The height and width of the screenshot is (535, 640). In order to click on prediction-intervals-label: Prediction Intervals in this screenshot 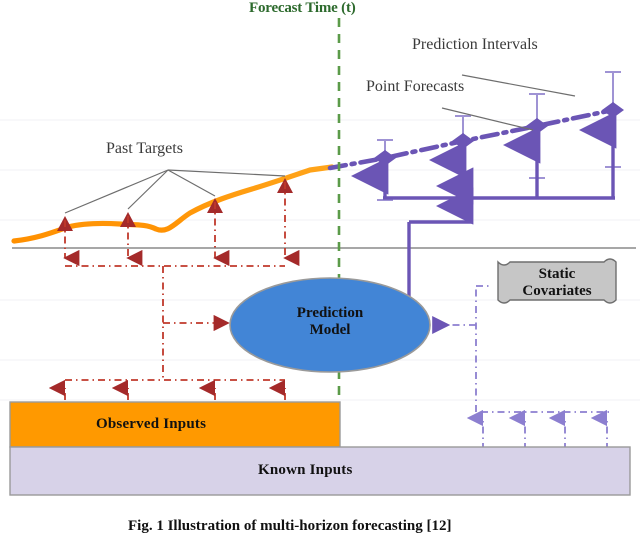, I will do `click(475, 44)`.